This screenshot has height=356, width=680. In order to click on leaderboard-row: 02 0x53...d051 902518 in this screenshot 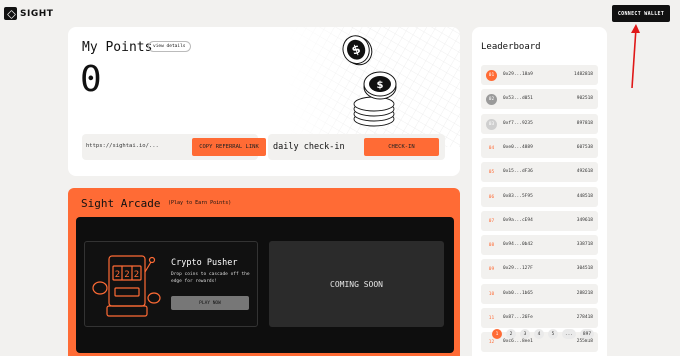, I will do `click(539, 99)`.